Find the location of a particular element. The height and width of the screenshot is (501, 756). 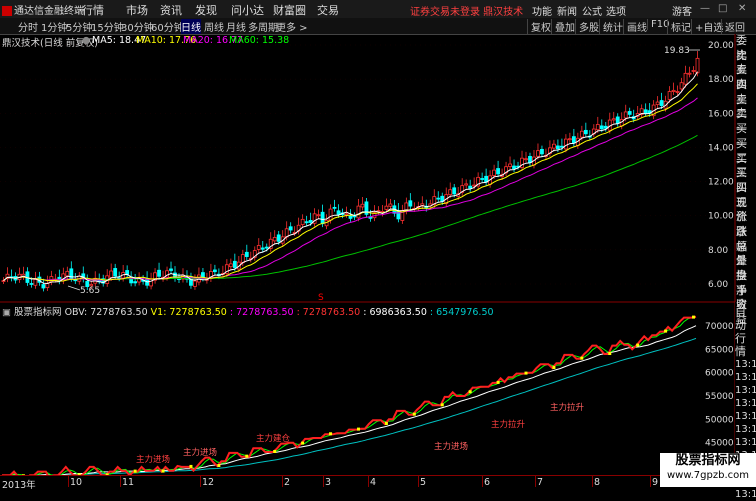

month-label: 8 is located at coordinates (597, 482).